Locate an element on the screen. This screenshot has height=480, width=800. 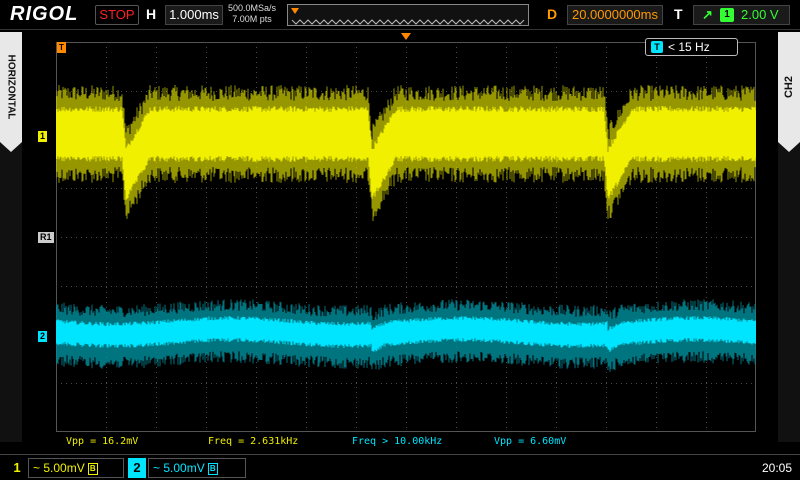
clock: 20:05 is located at coordinates (777, 468).